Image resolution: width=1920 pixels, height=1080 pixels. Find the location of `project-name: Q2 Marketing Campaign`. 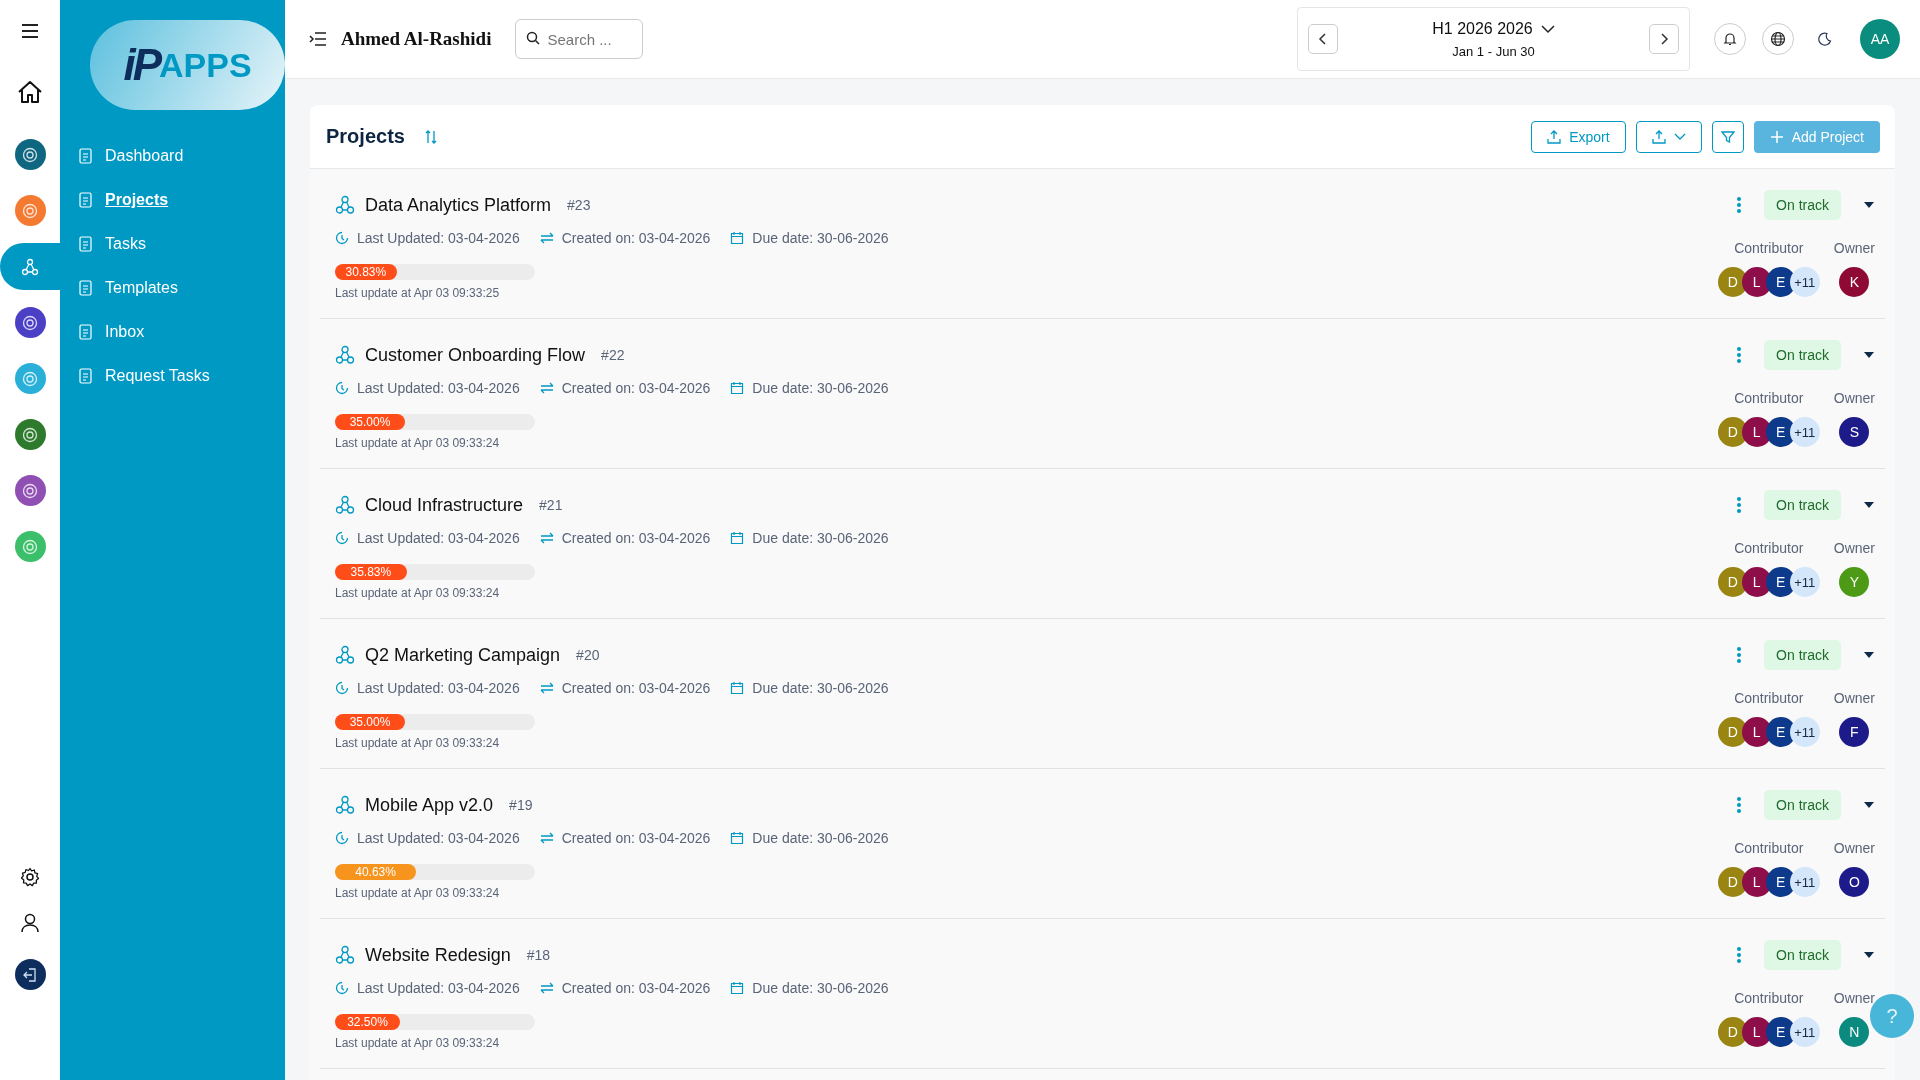

project-name: Q2 Marketing Campaign is located at coordinates (463, 655).